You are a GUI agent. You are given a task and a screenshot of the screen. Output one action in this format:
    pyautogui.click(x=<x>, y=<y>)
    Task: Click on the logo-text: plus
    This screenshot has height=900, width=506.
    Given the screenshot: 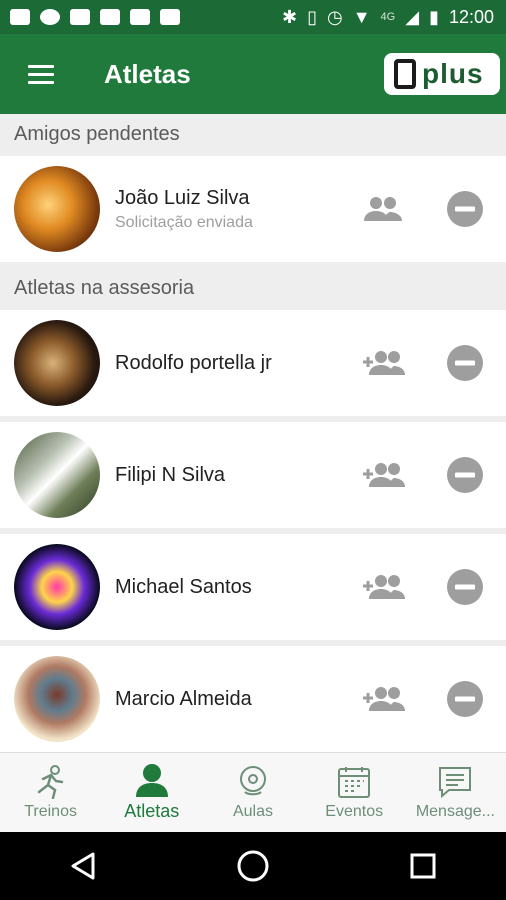 What is the action you would take?
    pyautogui.click(x=453, y=73)
    